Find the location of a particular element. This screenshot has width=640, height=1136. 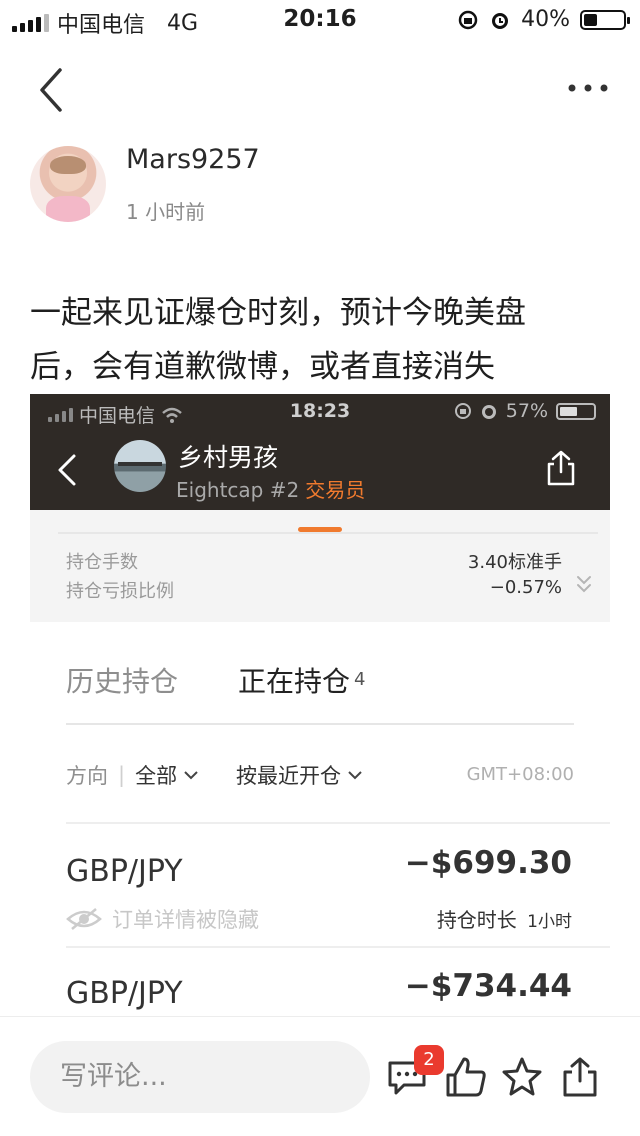

like-icon is located at coordinates (466, 1077).